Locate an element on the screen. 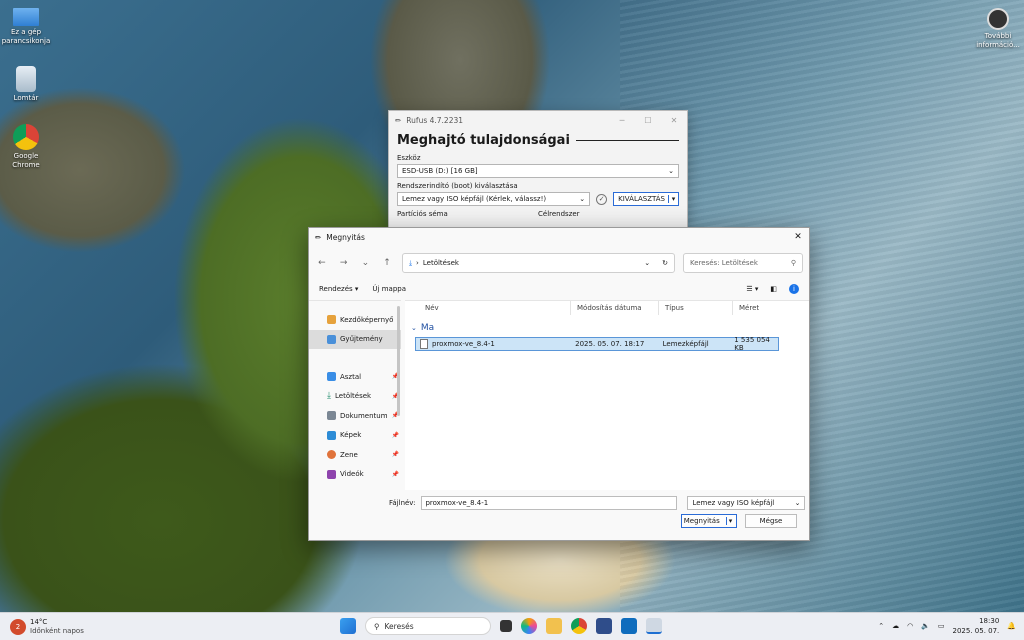 This screenshot has width=1024, height=640. network-icon: ☁ is located at coordinates (895, 626).